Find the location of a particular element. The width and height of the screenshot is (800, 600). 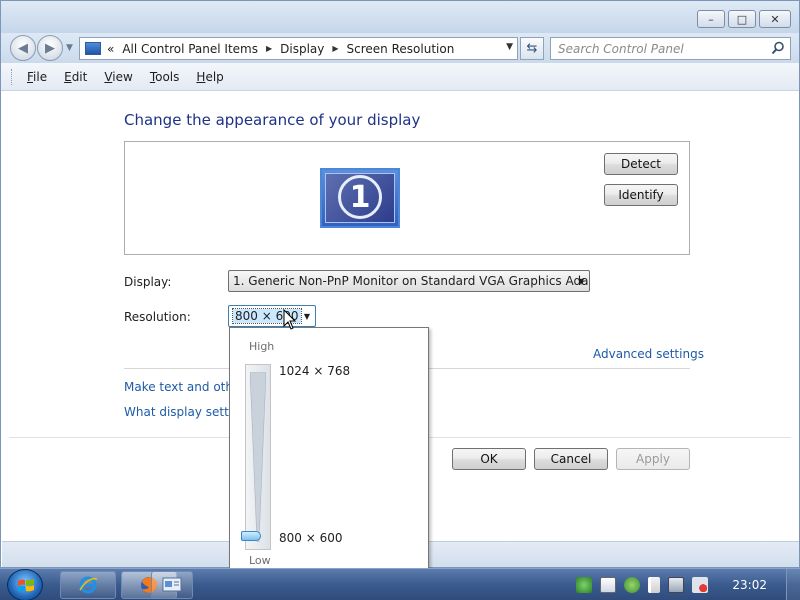

menu-edit: Edit is located at coordinates (75, 77).